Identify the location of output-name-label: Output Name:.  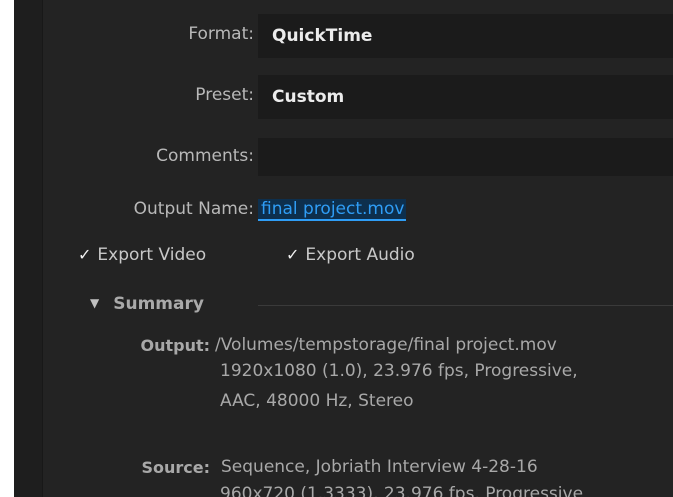
(193, 209).